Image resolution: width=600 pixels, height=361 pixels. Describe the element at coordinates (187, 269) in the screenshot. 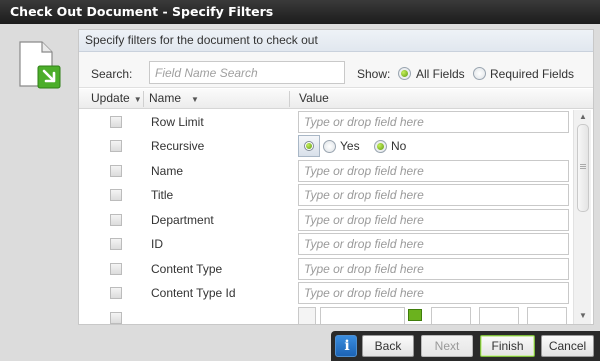

I see `field-name: Content Type` at that location.